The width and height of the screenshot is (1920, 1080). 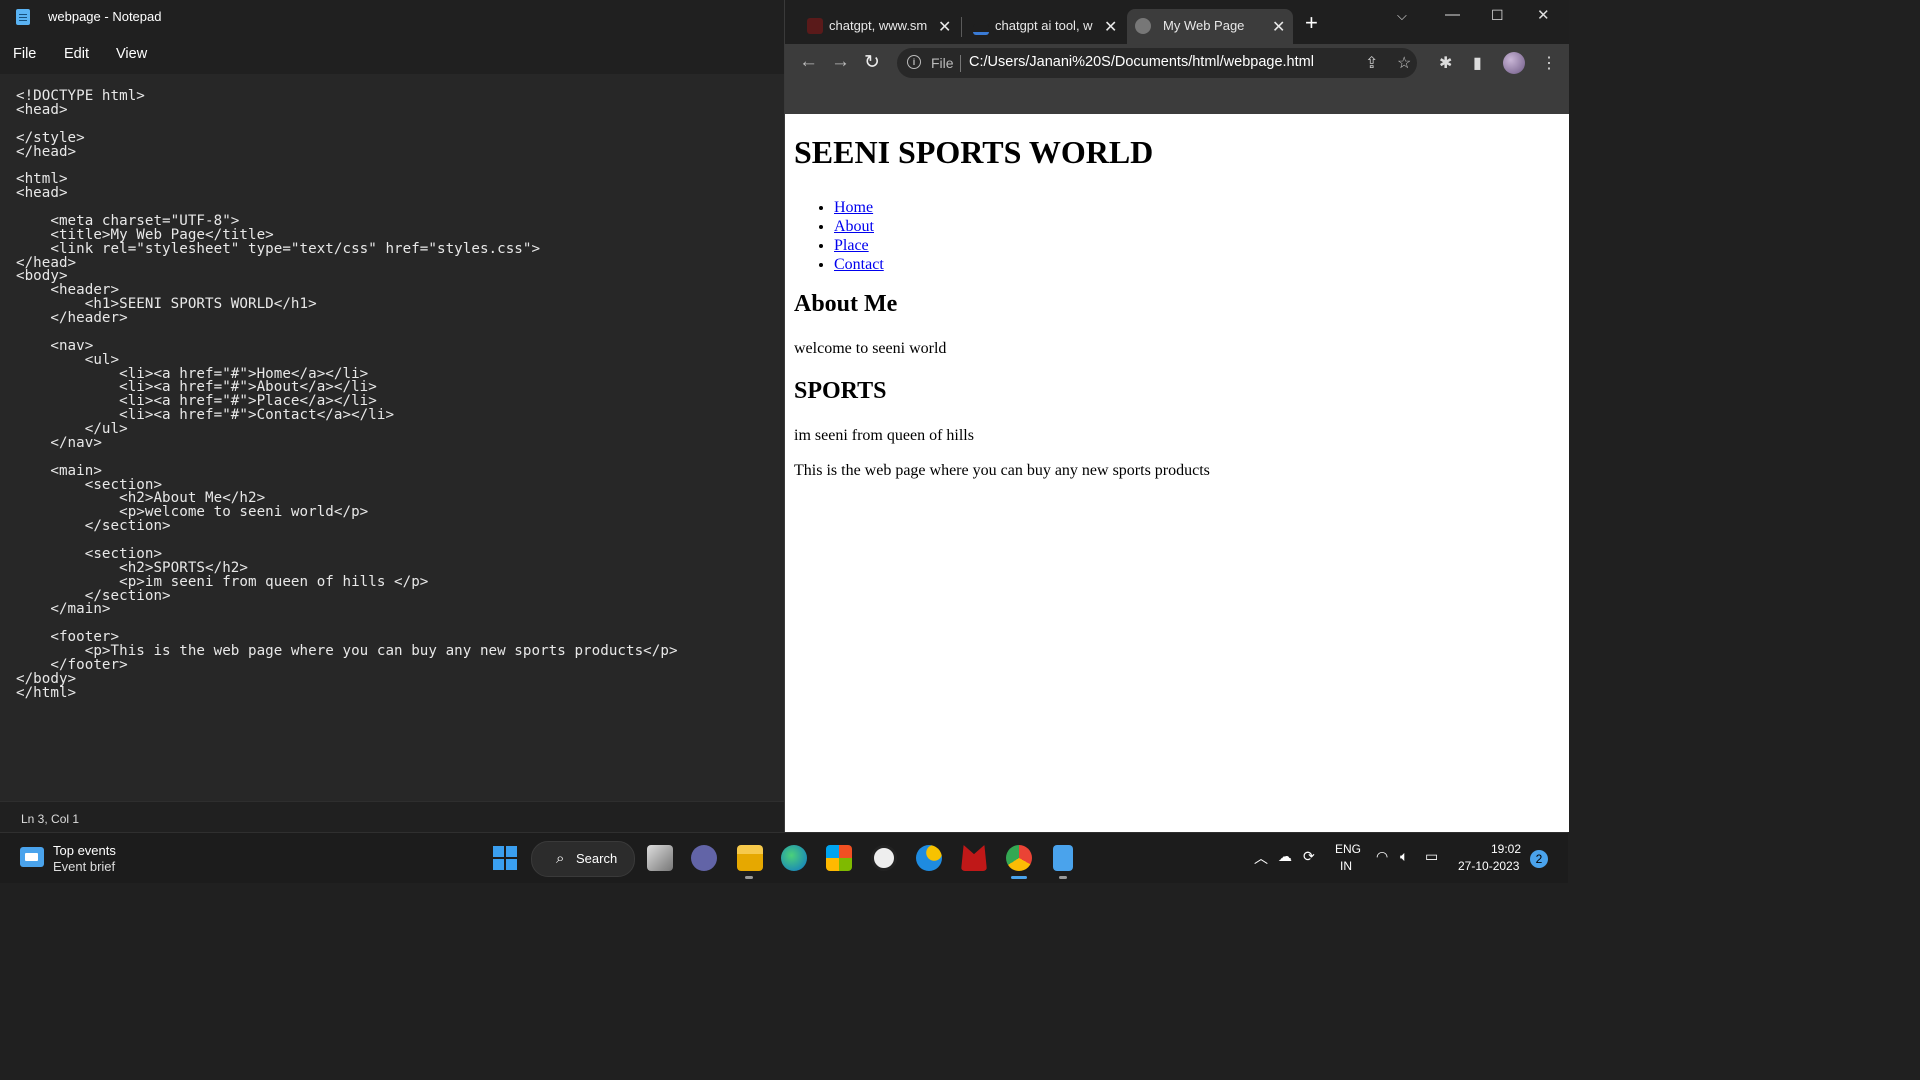 I want to click on menu-edit: Edit, so click(x=76, y=54).